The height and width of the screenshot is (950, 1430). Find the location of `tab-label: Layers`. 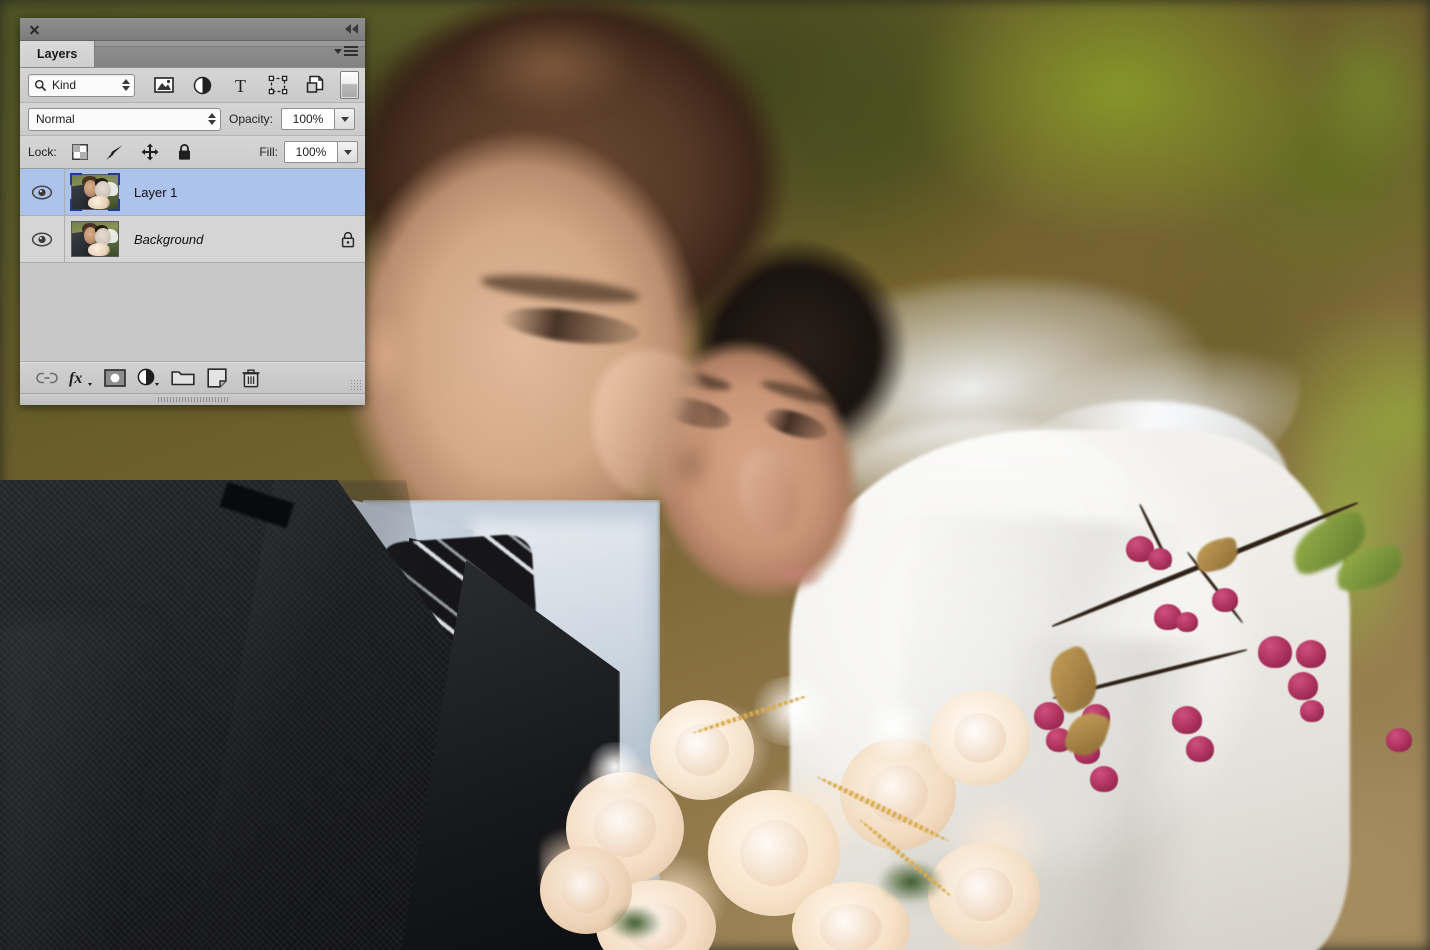

tab-label: Layers is located at coordinates (57, 54).